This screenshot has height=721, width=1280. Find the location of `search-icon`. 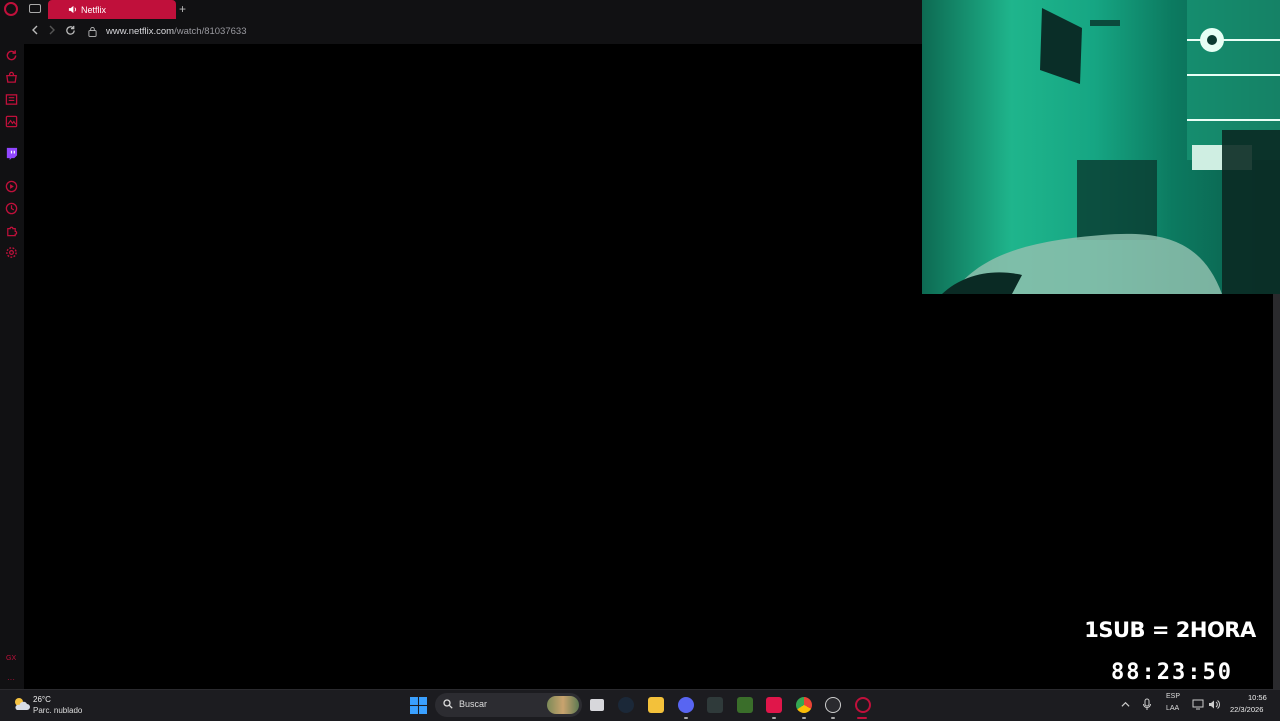

search-icon is located at coordinates (448, 704).